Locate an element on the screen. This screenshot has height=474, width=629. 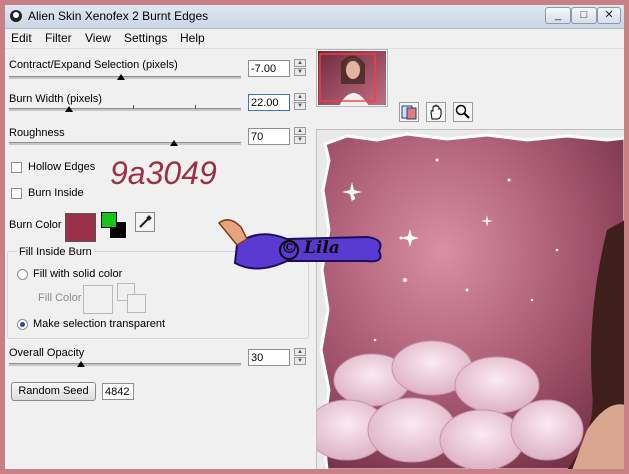
menu-bar: Edit Filter View Settings Help is located at coordinates (314, 39).